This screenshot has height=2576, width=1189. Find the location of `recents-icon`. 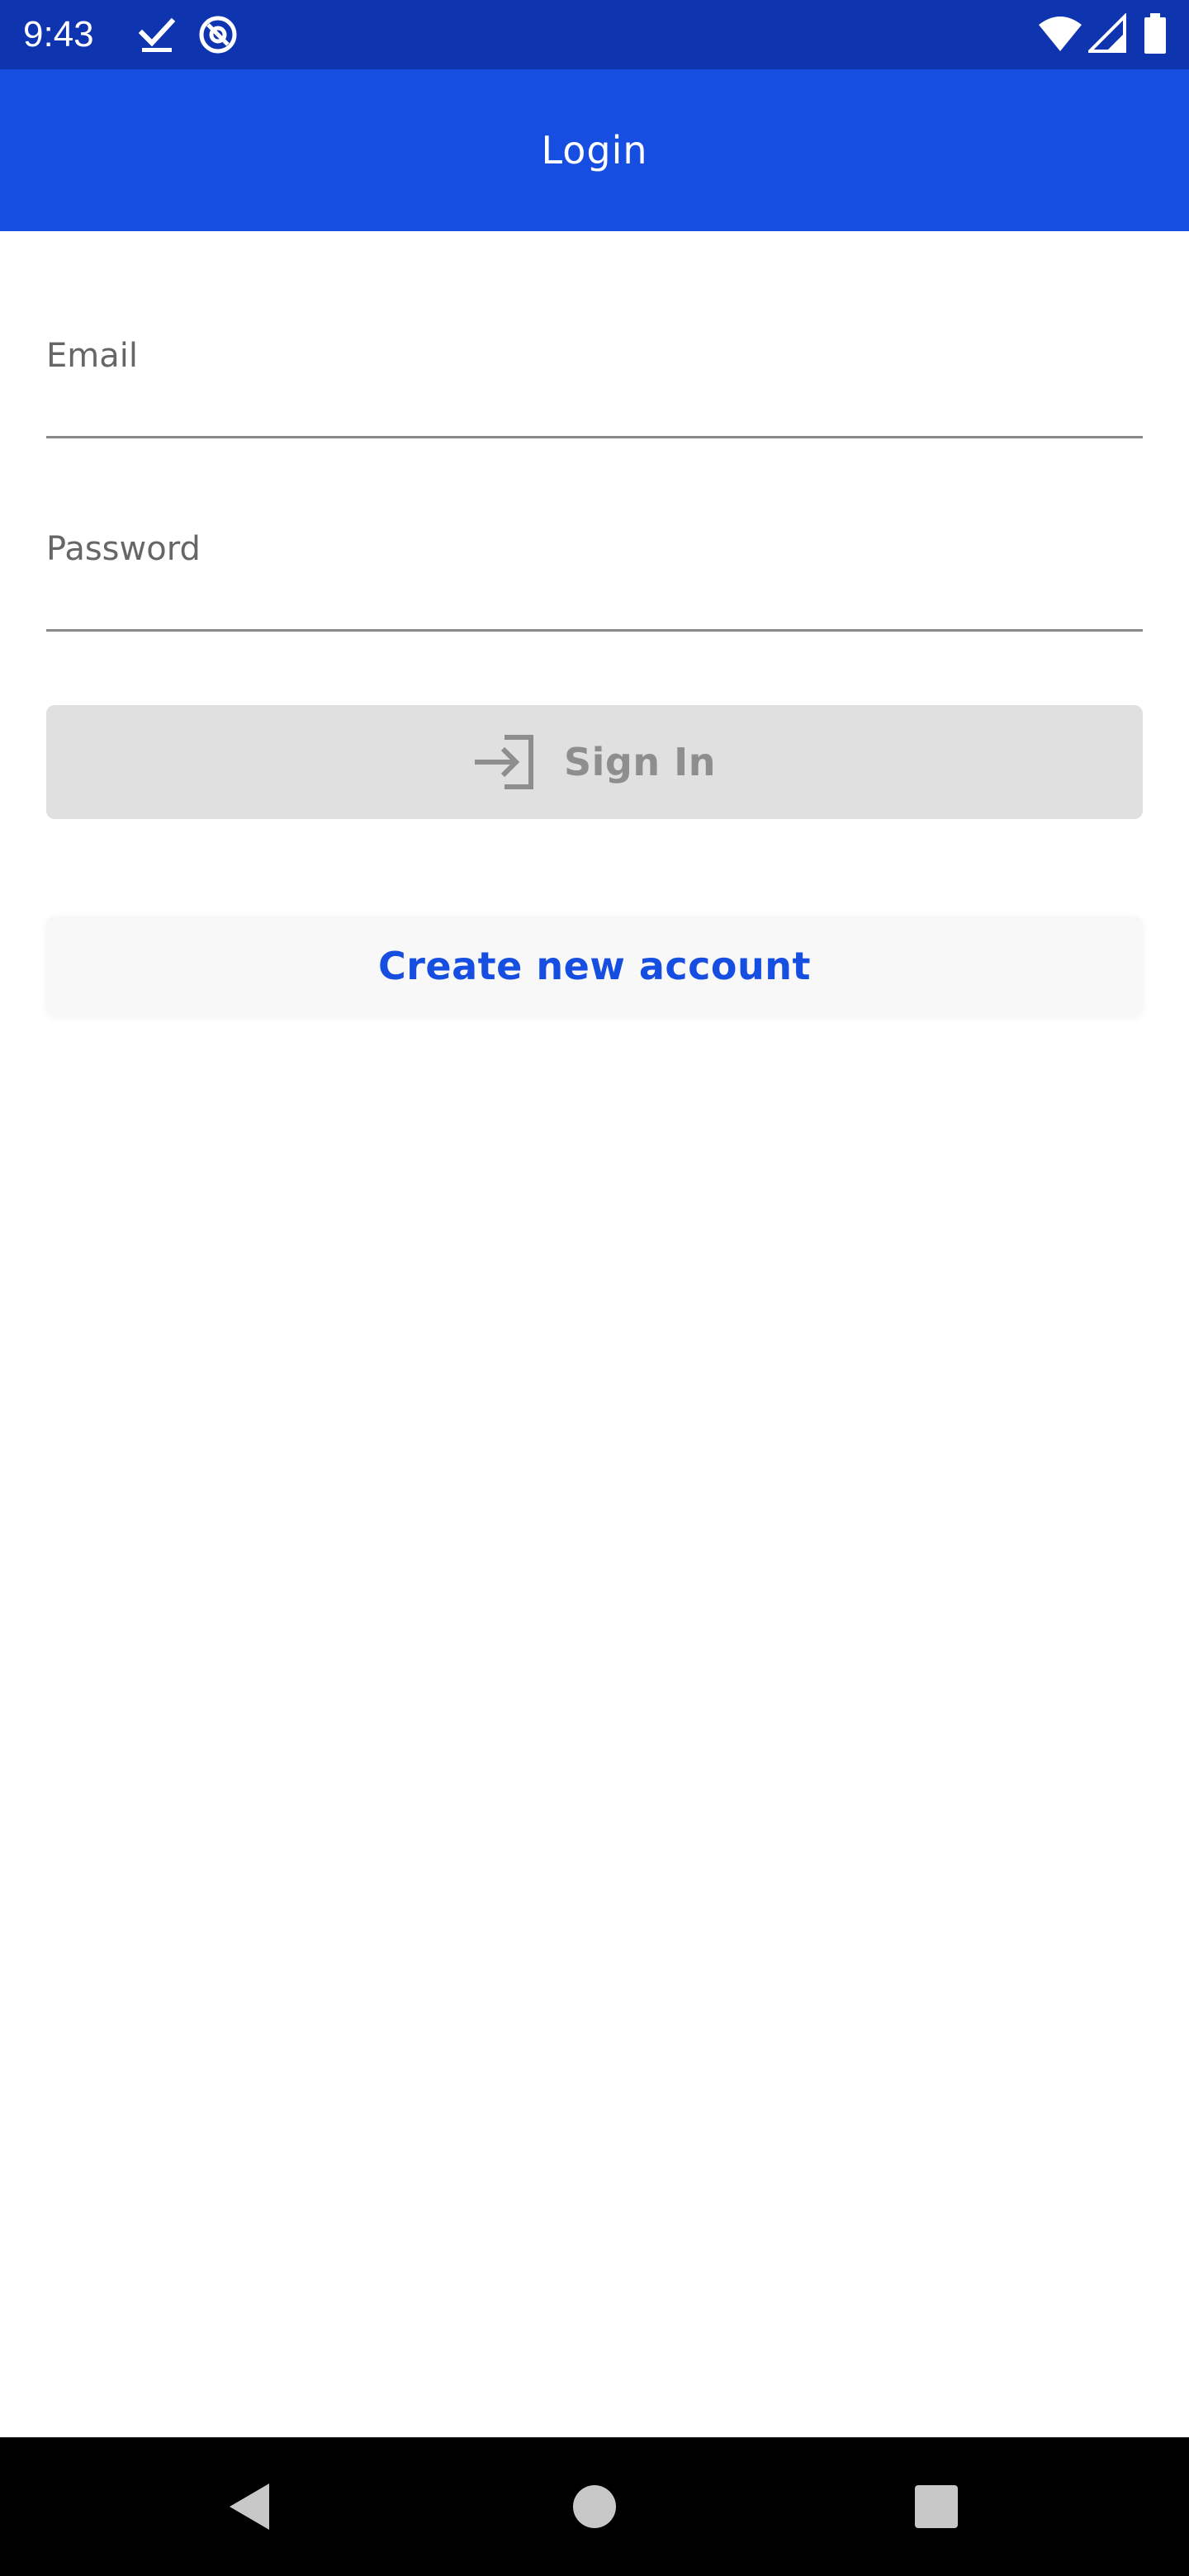

recents-icon is located at coordinates (936, 2506).